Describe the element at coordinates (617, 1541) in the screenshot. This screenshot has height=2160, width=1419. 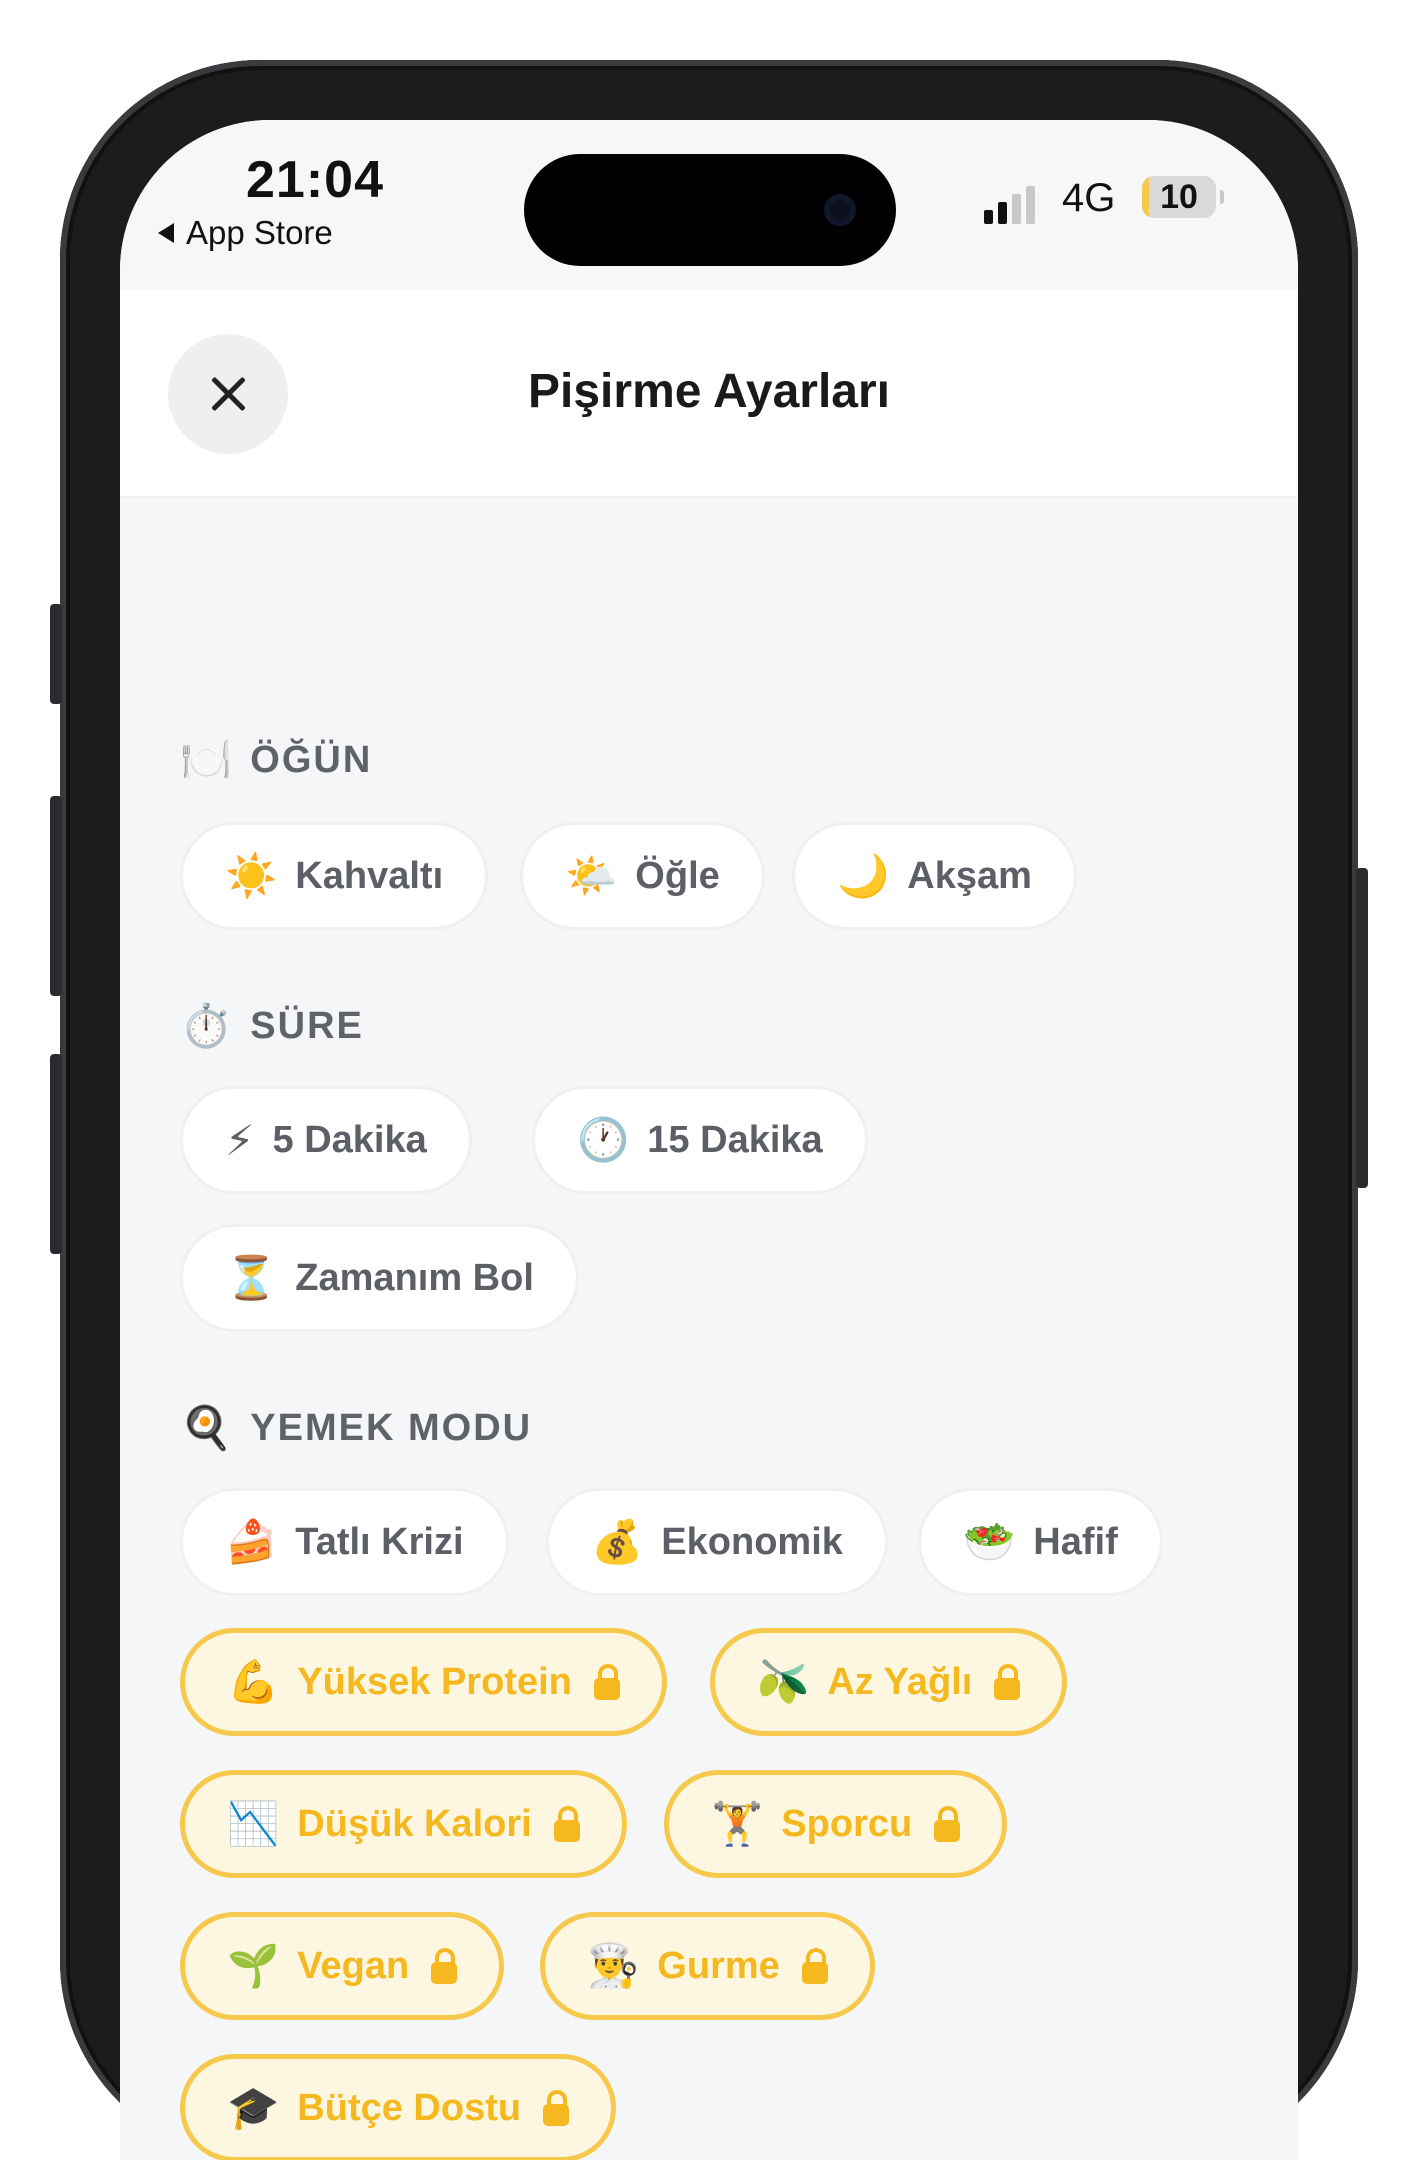
I see `money-bag-icon: 💰` at that location.